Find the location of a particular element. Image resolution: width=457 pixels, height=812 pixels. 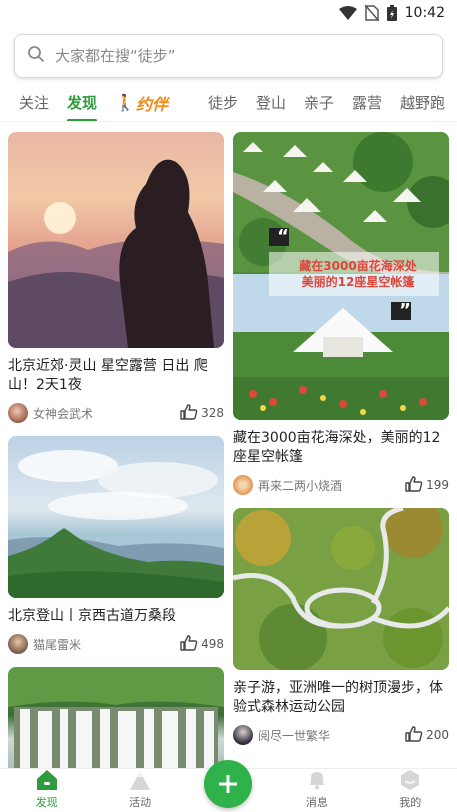

create-post-button is located at coordinates (228, 784).